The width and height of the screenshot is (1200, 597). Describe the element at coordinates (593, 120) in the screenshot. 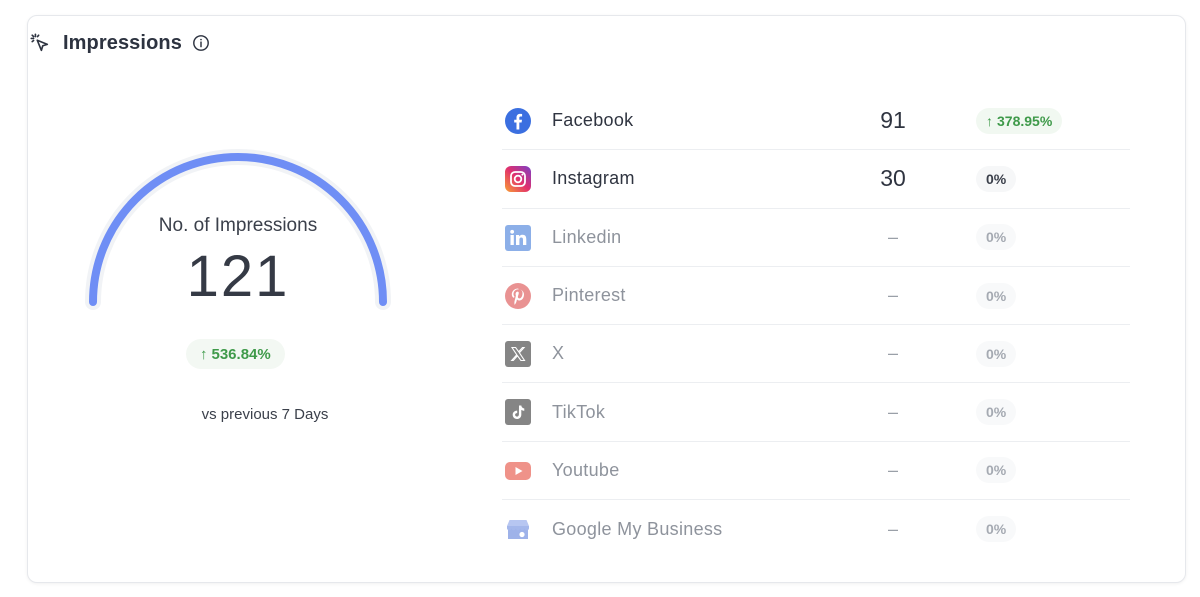

I see `network-name: Facebook` at that location.